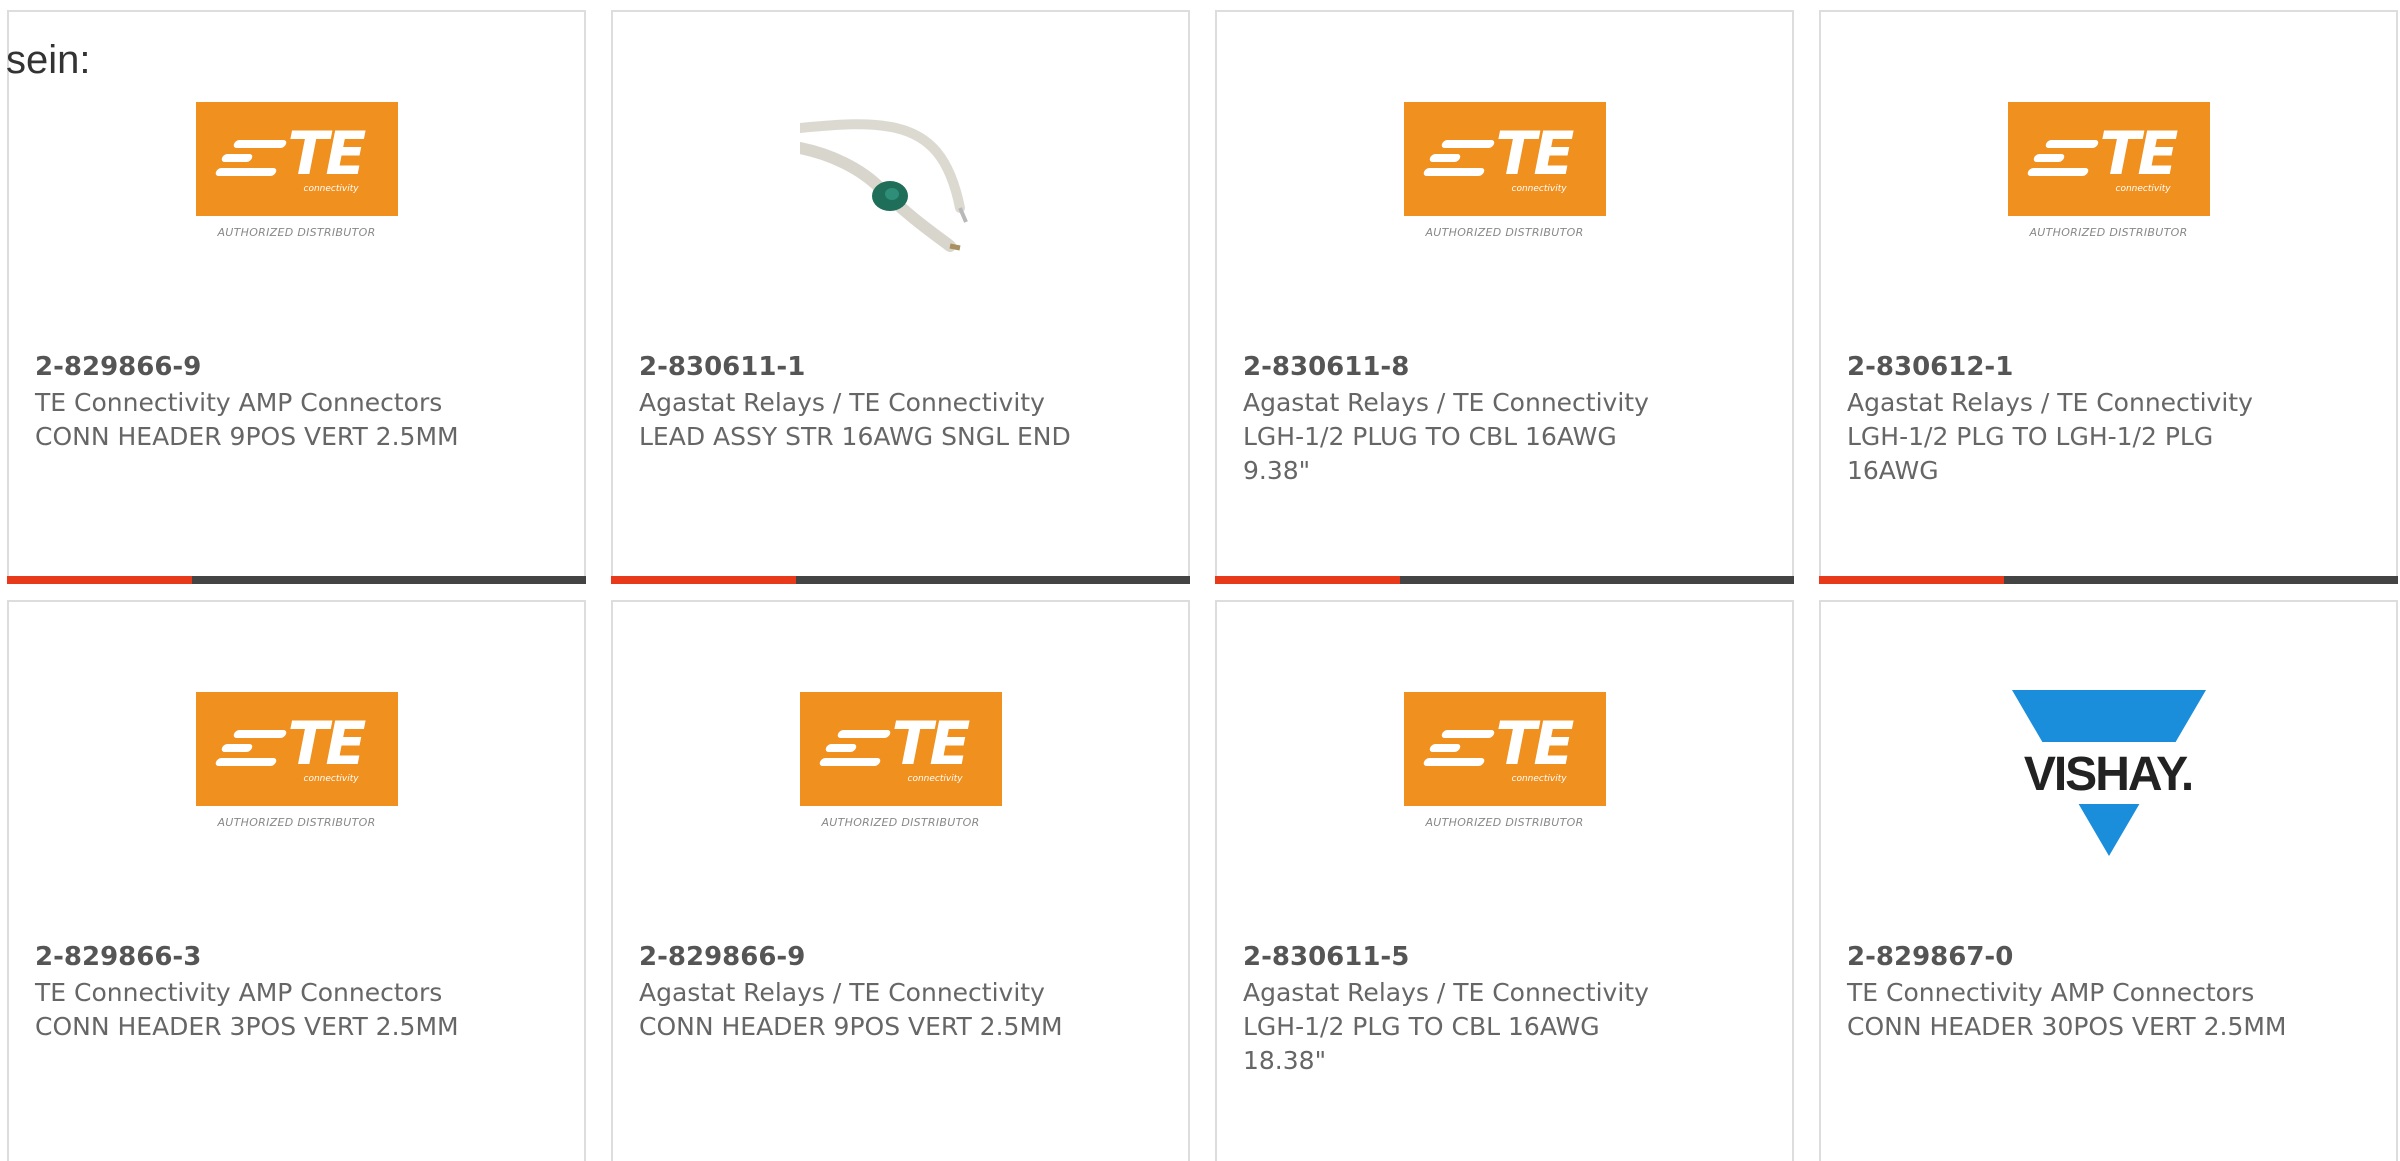 Image resolution: width=2400 pixels, height=1161 pixels. I want to click on product-description: LGH-1/2 PLUG TO CBL 16AWG 9.38", so click(1430, 453).